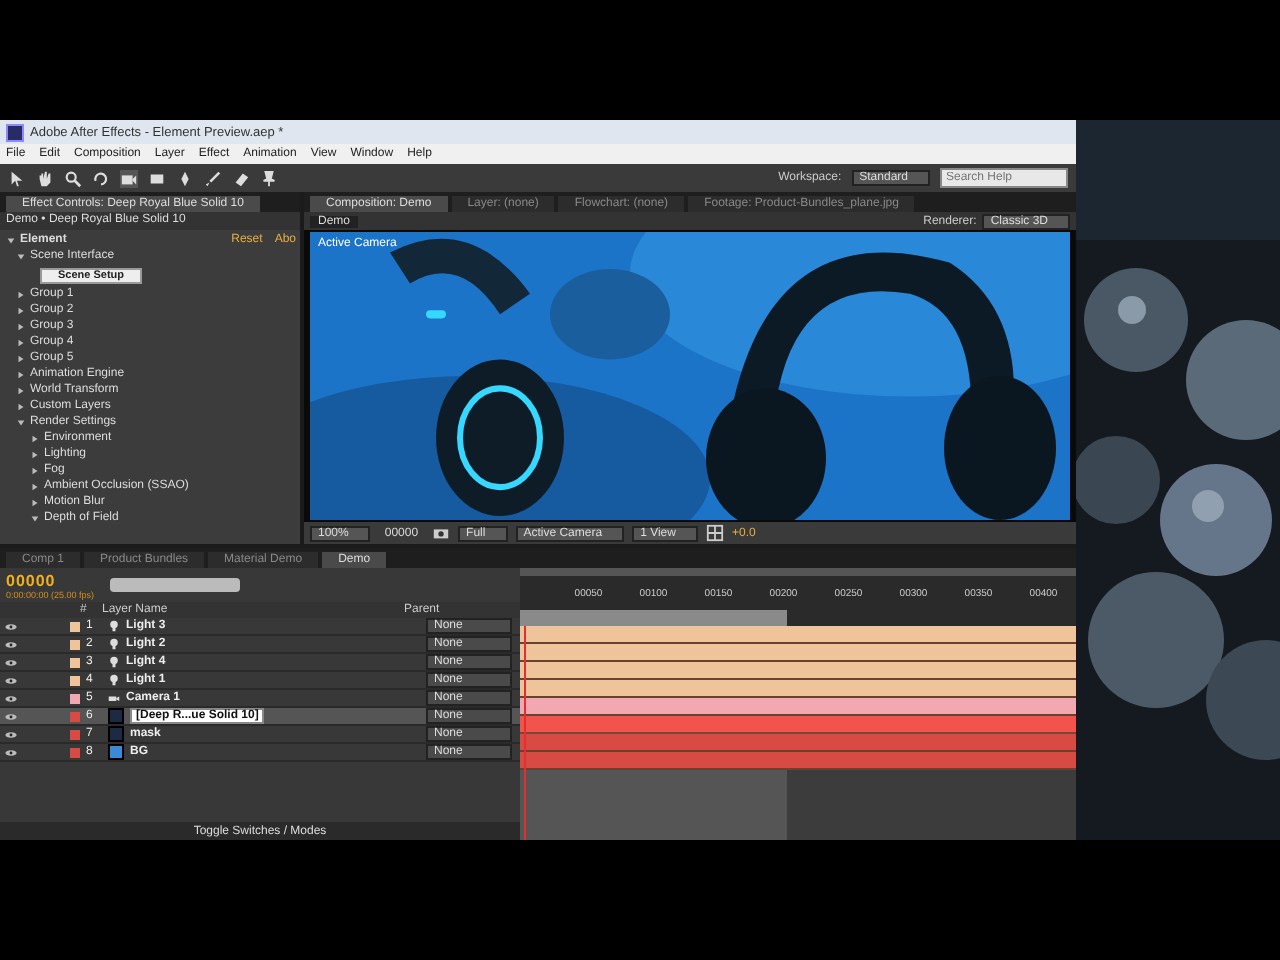  Describe the element at coordinates (129, 178) in the screenshot. I see `camera-icon` at that location.